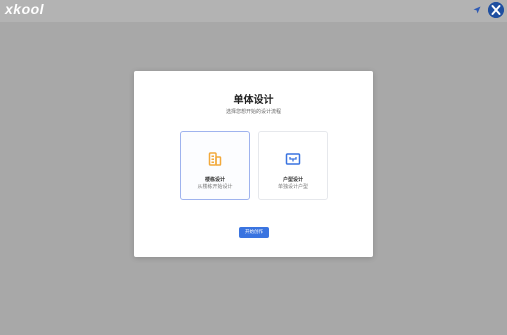 The height and width of the screenshot is (335, 507). I want to click on building-icon, so click(215, 159).